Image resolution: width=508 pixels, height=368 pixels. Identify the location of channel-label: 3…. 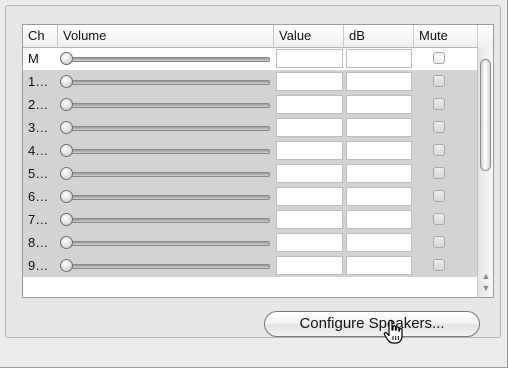
(38, 127).